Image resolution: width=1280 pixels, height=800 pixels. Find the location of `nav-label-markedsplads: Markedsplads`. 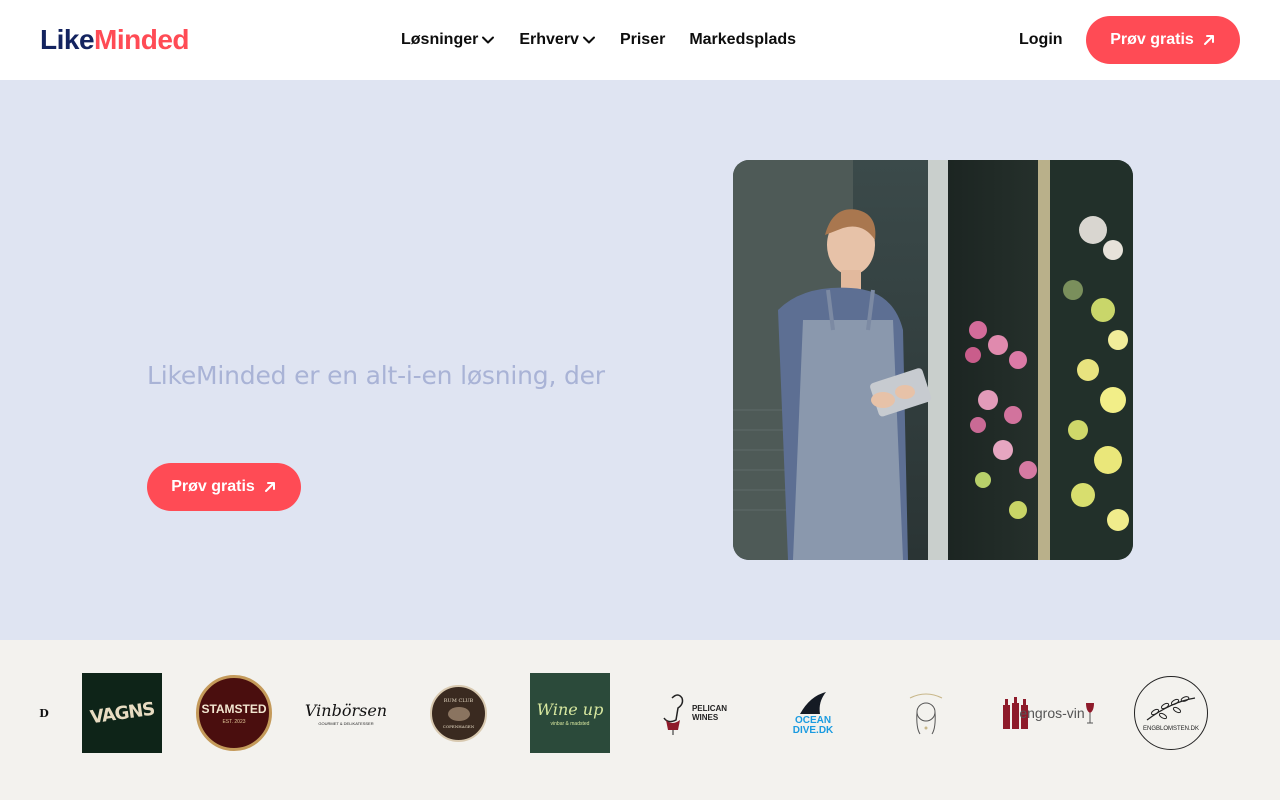

nav-label-markedsplads: Markedsplads is located at coordinates (743, 39).